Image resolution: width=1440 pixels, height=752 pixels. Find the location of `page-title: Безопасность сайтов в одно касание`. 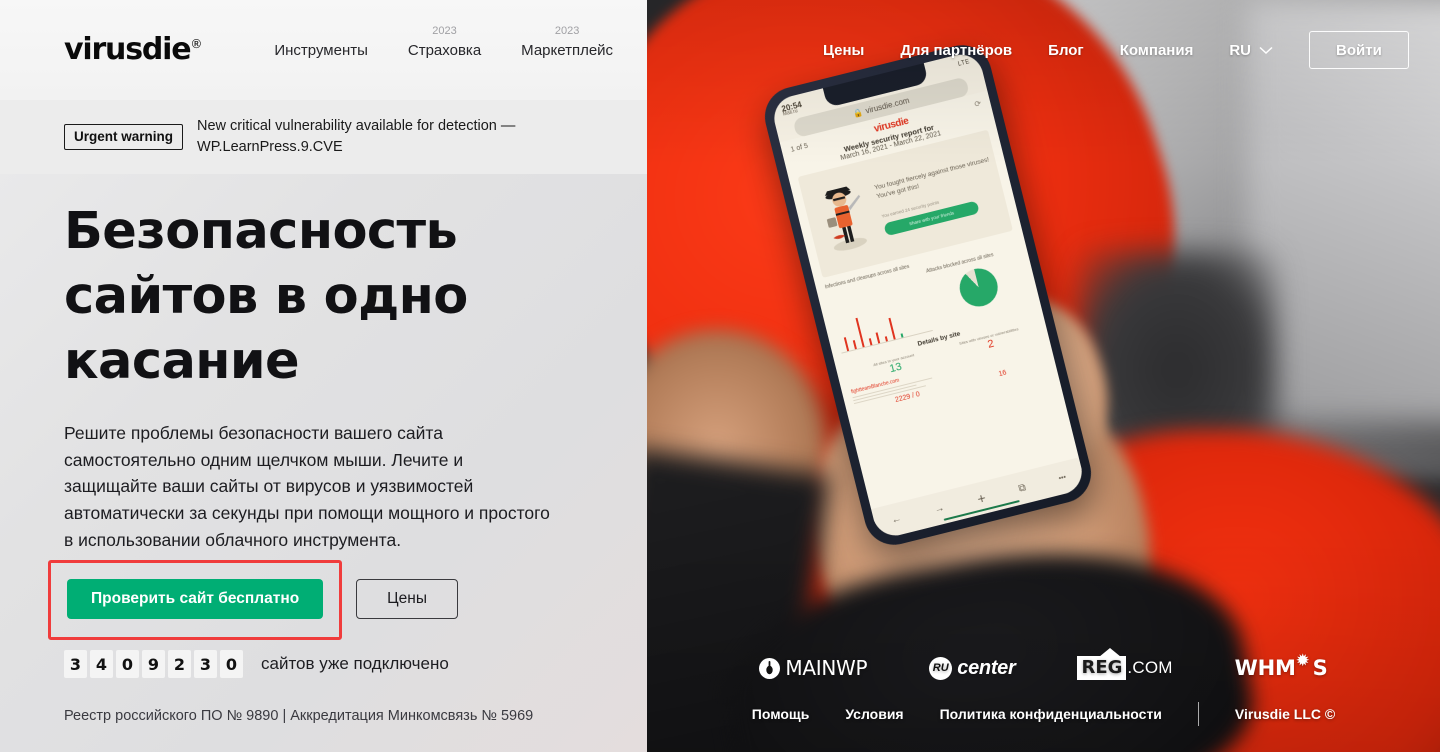

page-title: Безопасность сайтов в одно касание is located at coordinates (266, 296).